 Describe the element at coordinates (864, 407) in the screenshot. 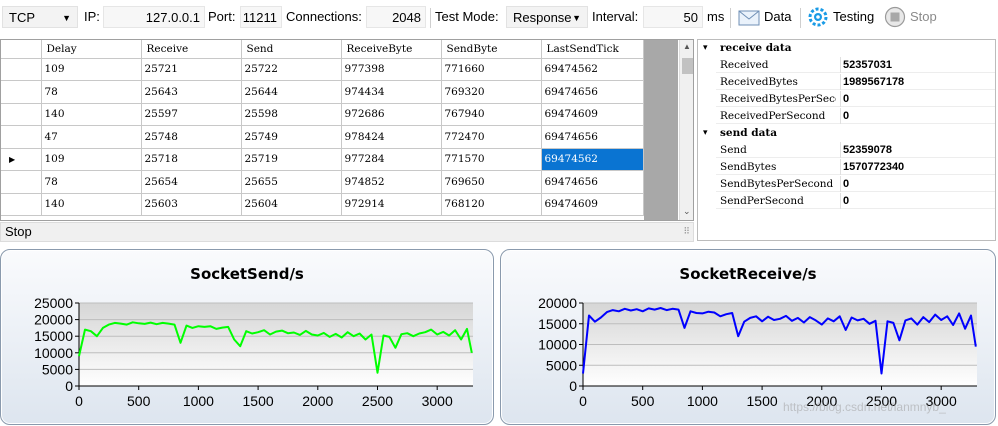

I see `watermark: https://blog.csdn.net/lanmnyb_` at that location.